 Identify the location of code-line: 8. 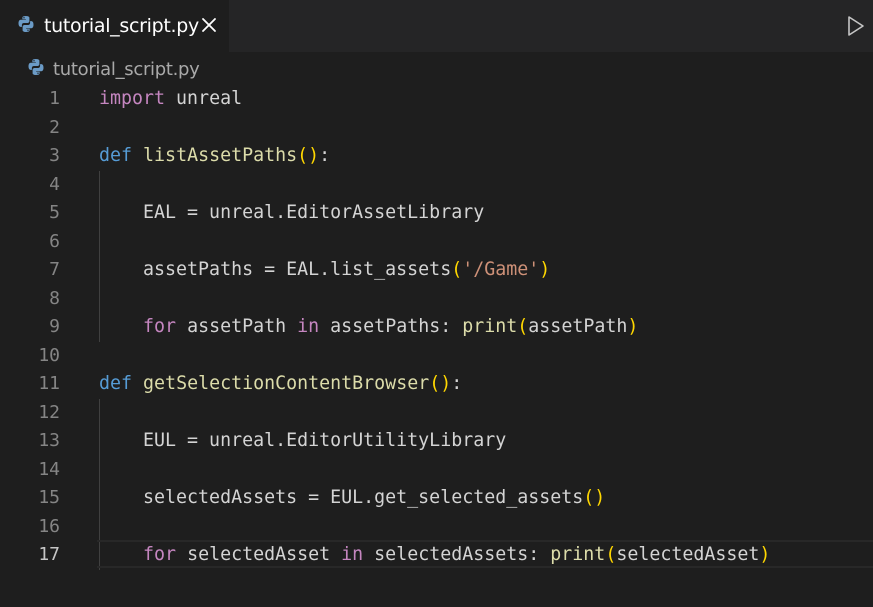
(436, 299).